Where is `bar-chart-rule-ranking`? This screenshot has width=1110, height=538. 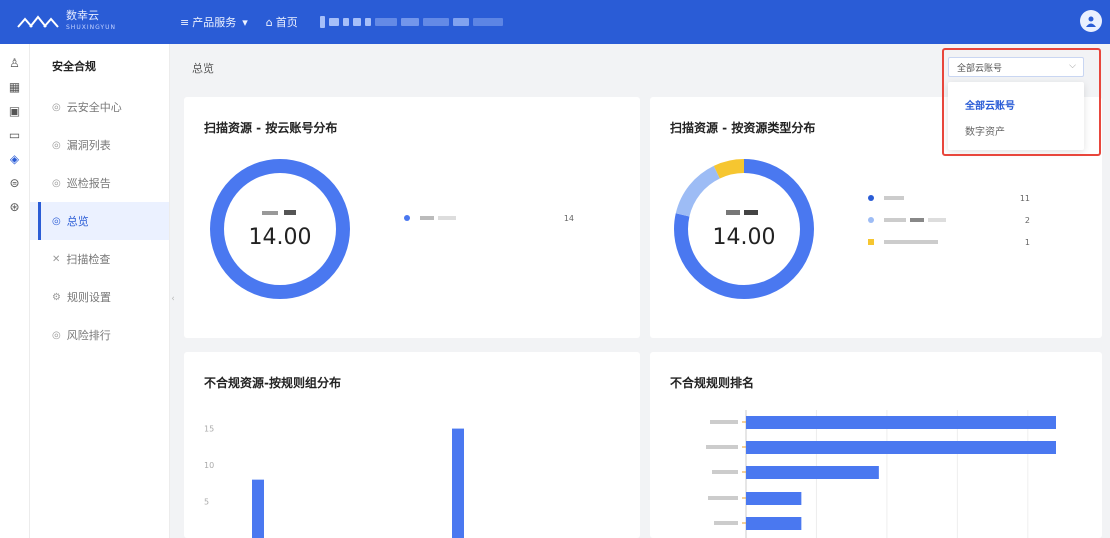 bar-chart-rule-ranking is located at coordinates (881, 474).